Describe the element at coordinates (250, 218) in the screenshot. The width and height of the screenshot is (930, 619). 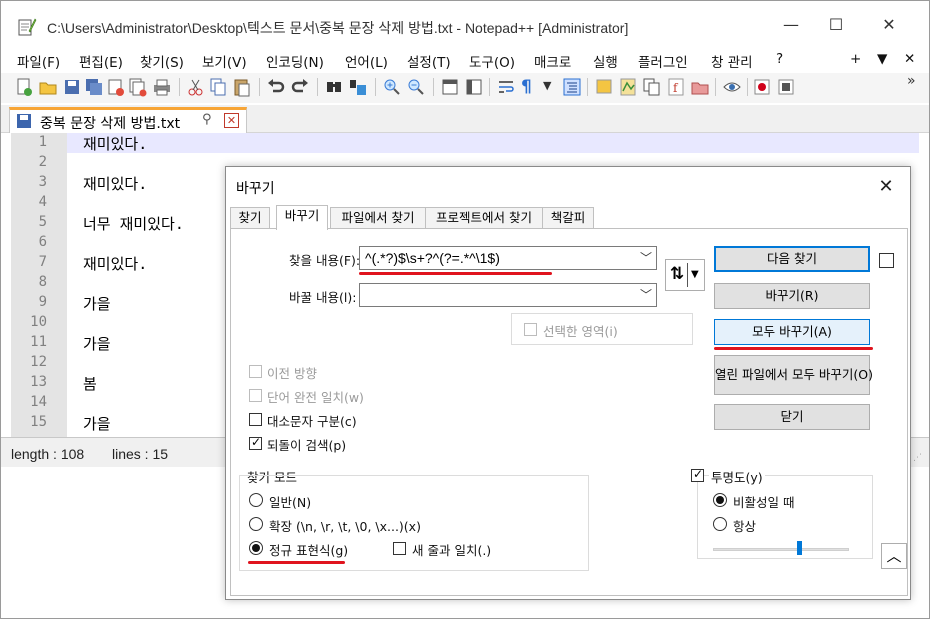
I see `tab-find: 찾기` at that location.